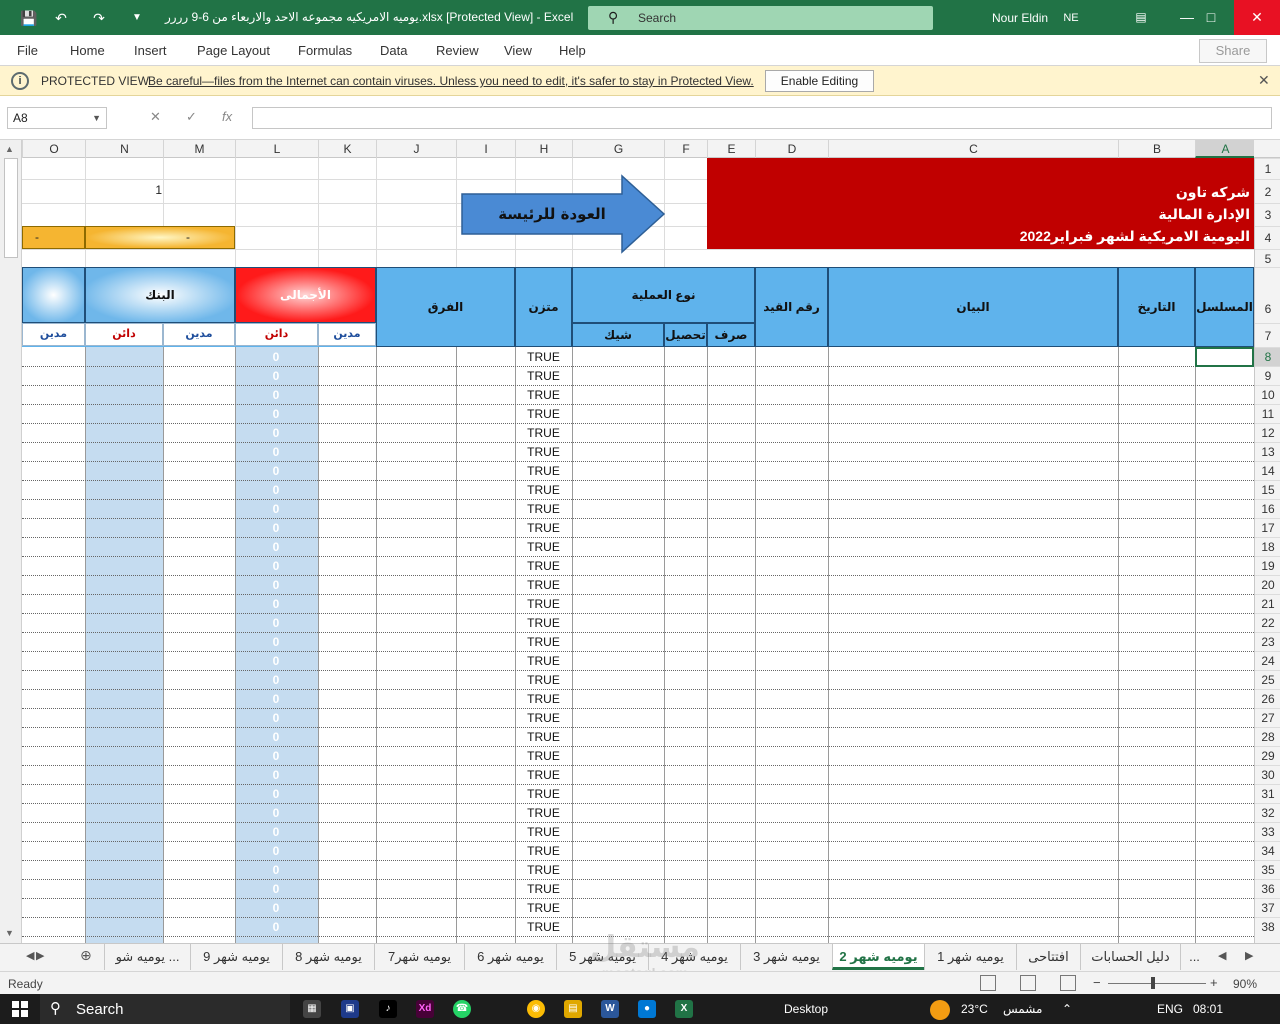 This screenshot has height=1024, width=1280. I want to click on tab-month-5: يوميه شهر 5, so click(602, 957).